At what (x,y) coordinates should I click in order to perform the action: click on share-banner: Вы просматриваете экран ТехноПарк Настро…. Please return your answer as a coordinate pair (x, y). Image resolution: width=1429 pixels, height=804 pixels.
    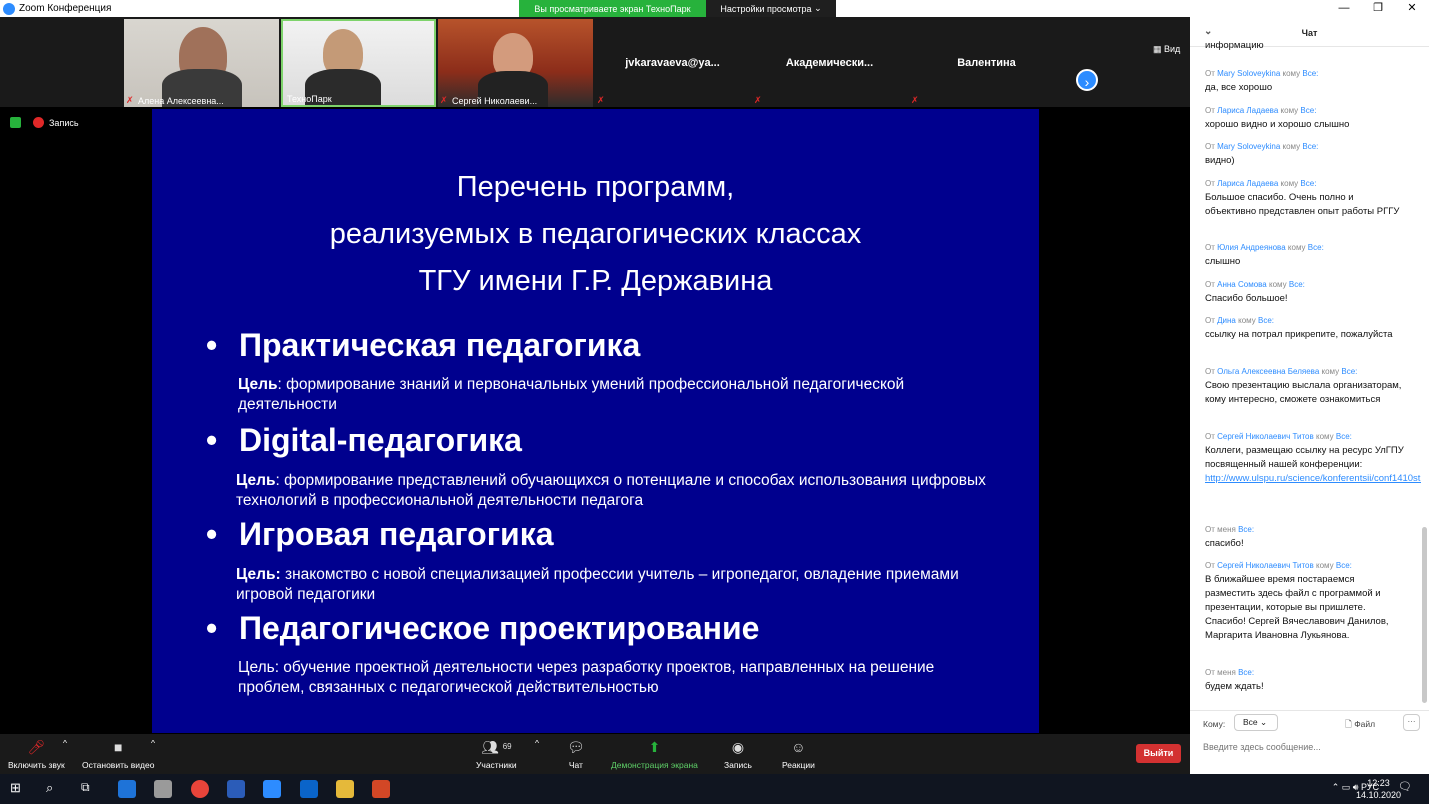
    Looking at the image, I should click on (677, 8).